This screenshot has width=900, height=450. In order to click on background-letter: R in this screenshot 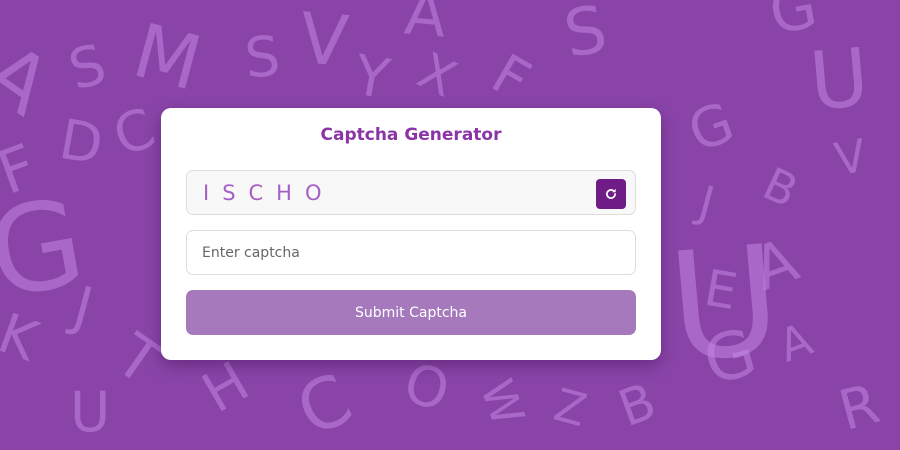, I will do `click(859, 407)`.